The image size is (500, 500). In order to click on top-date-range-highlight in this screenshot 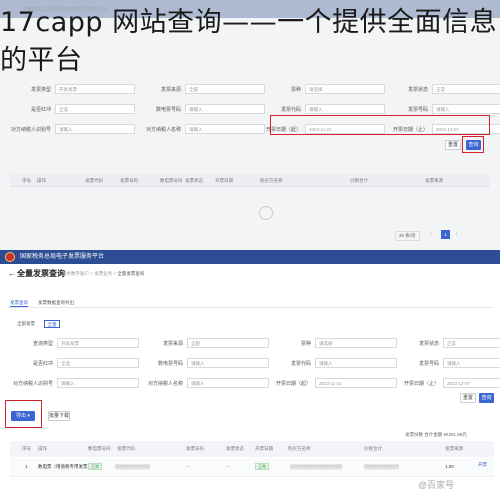, I will do `click(380, 125)`.